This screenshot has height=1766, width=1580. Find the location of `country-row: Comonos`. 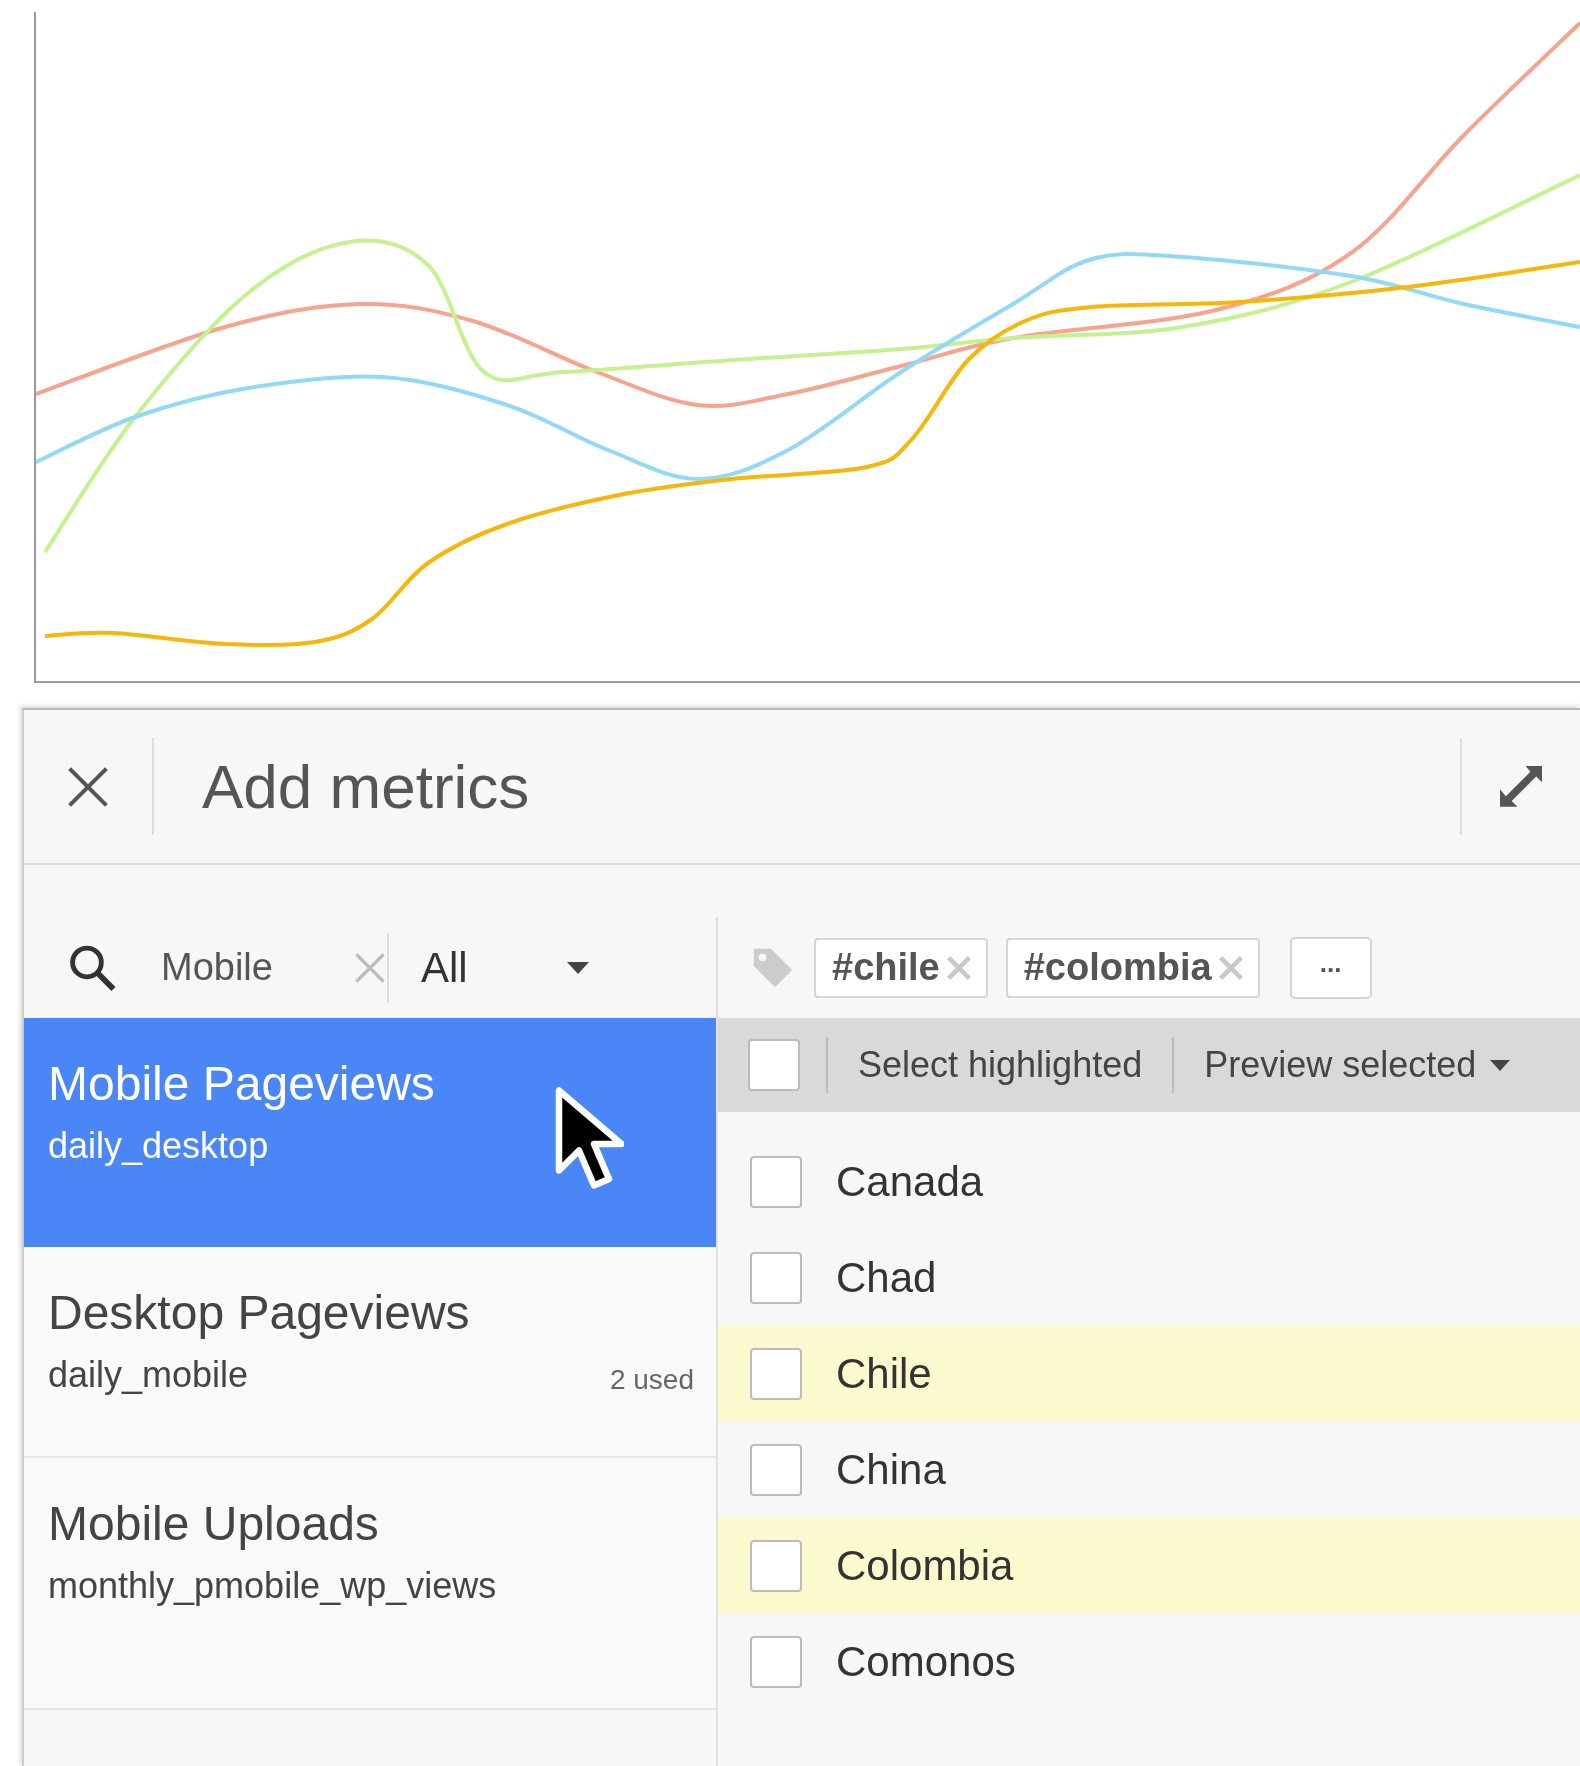

country-row: Comonos is located at coordinates (1149, 1662).